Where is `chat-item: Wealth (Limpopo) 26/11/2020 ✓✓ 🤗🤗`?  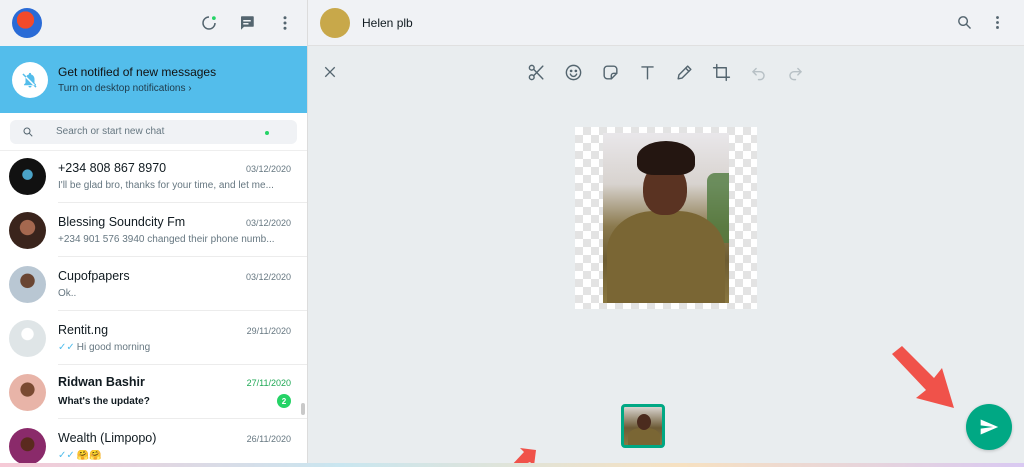 chat-item: Wealth (Limpopo) 26/11/2020 ✓✓ 🤗🤗 is located at coordinates (153, 443).